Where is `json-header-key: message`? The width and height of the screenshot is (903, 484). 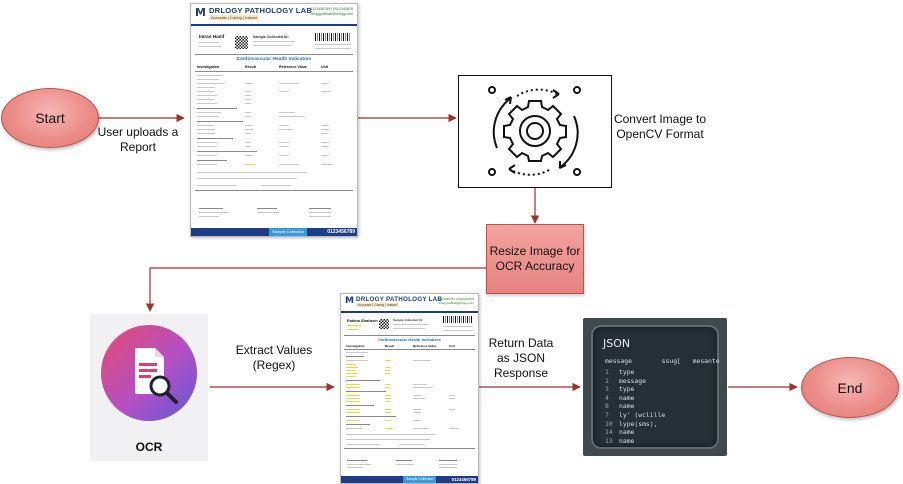
json-header-key: message is located at coordinates (618, 361).